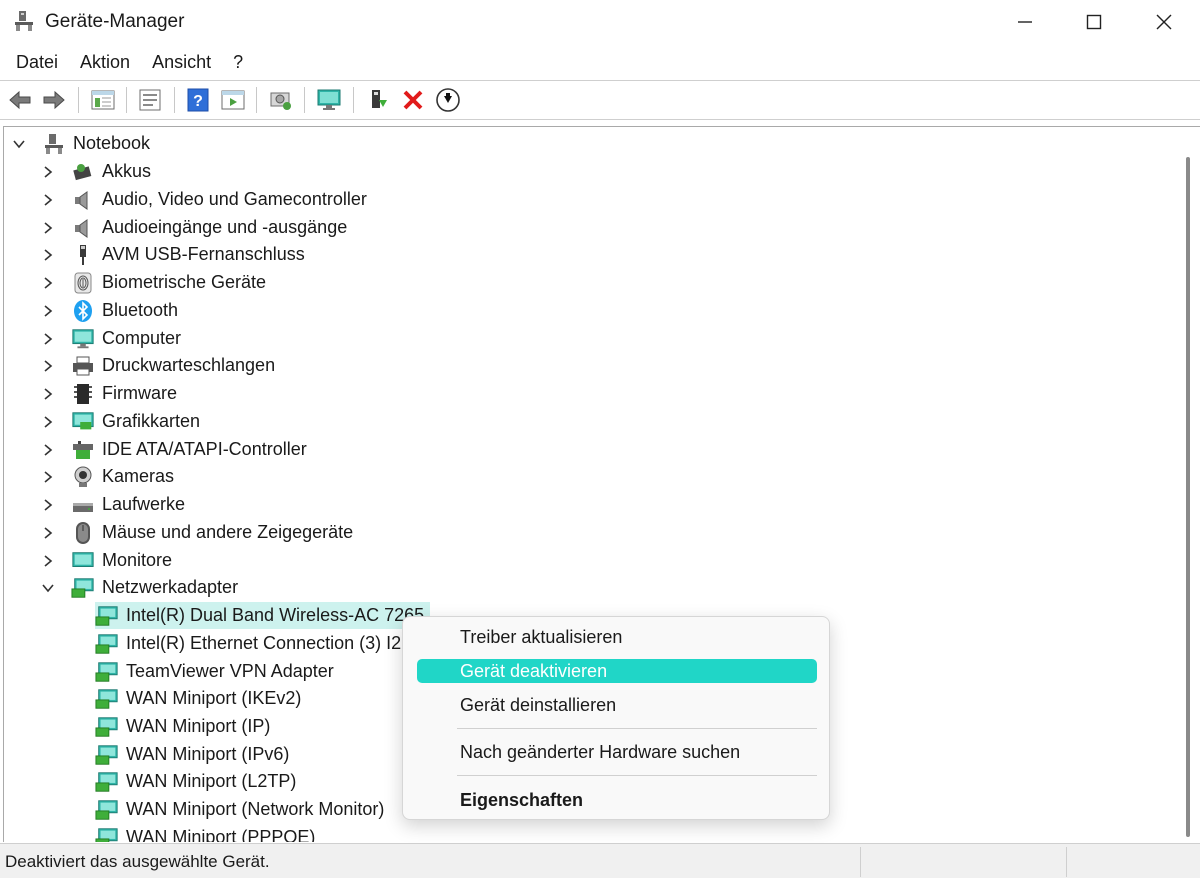  What do you see at coordinates (109, 310) in the screenshot?
I see `tree-category-bluetooth: Bluetooth` at bounding box center [109, 310].